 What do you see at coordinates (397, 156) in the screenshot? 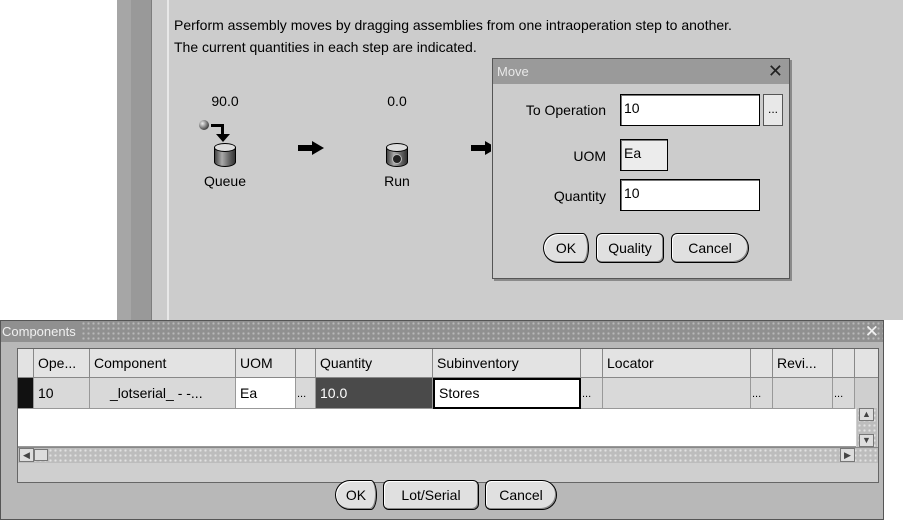
I see `run-cylinder-icon` at bounding box center [397, 156].